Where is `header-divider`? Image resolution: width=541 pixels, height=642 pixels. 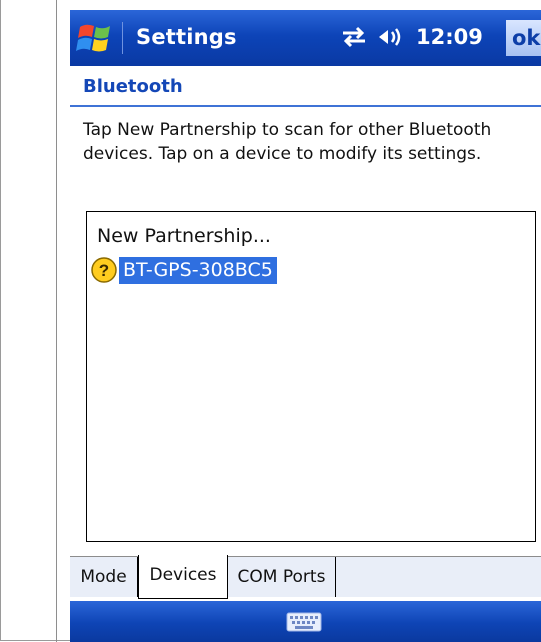 header-divider is located at coordinates (305, 106).